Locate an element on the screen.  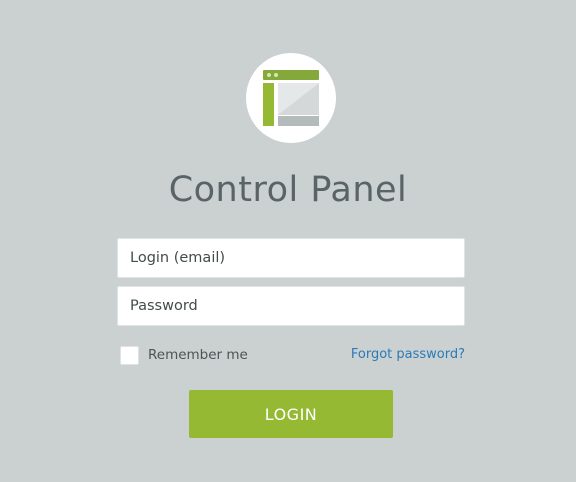
app-logo is located at coordinates (291, 98).